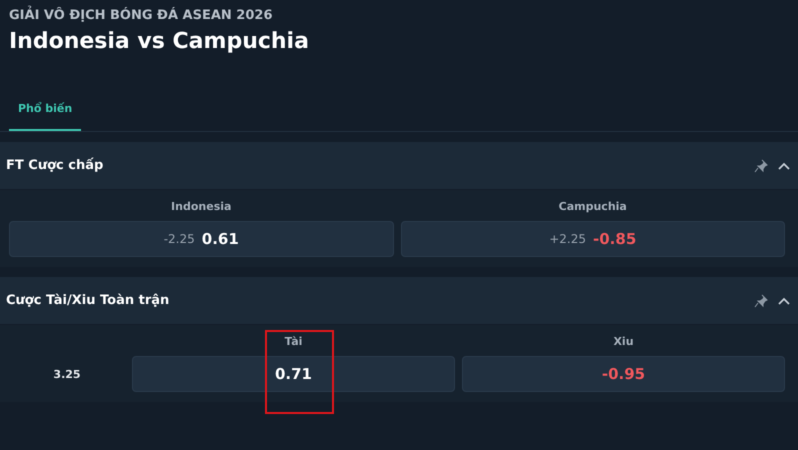 The width and height of the screenshot is (798, 450). What do you see at coordinates (623, 341) in the screenshot?
I see `outcome-label: Xiu` at bounding box center [623, 341].